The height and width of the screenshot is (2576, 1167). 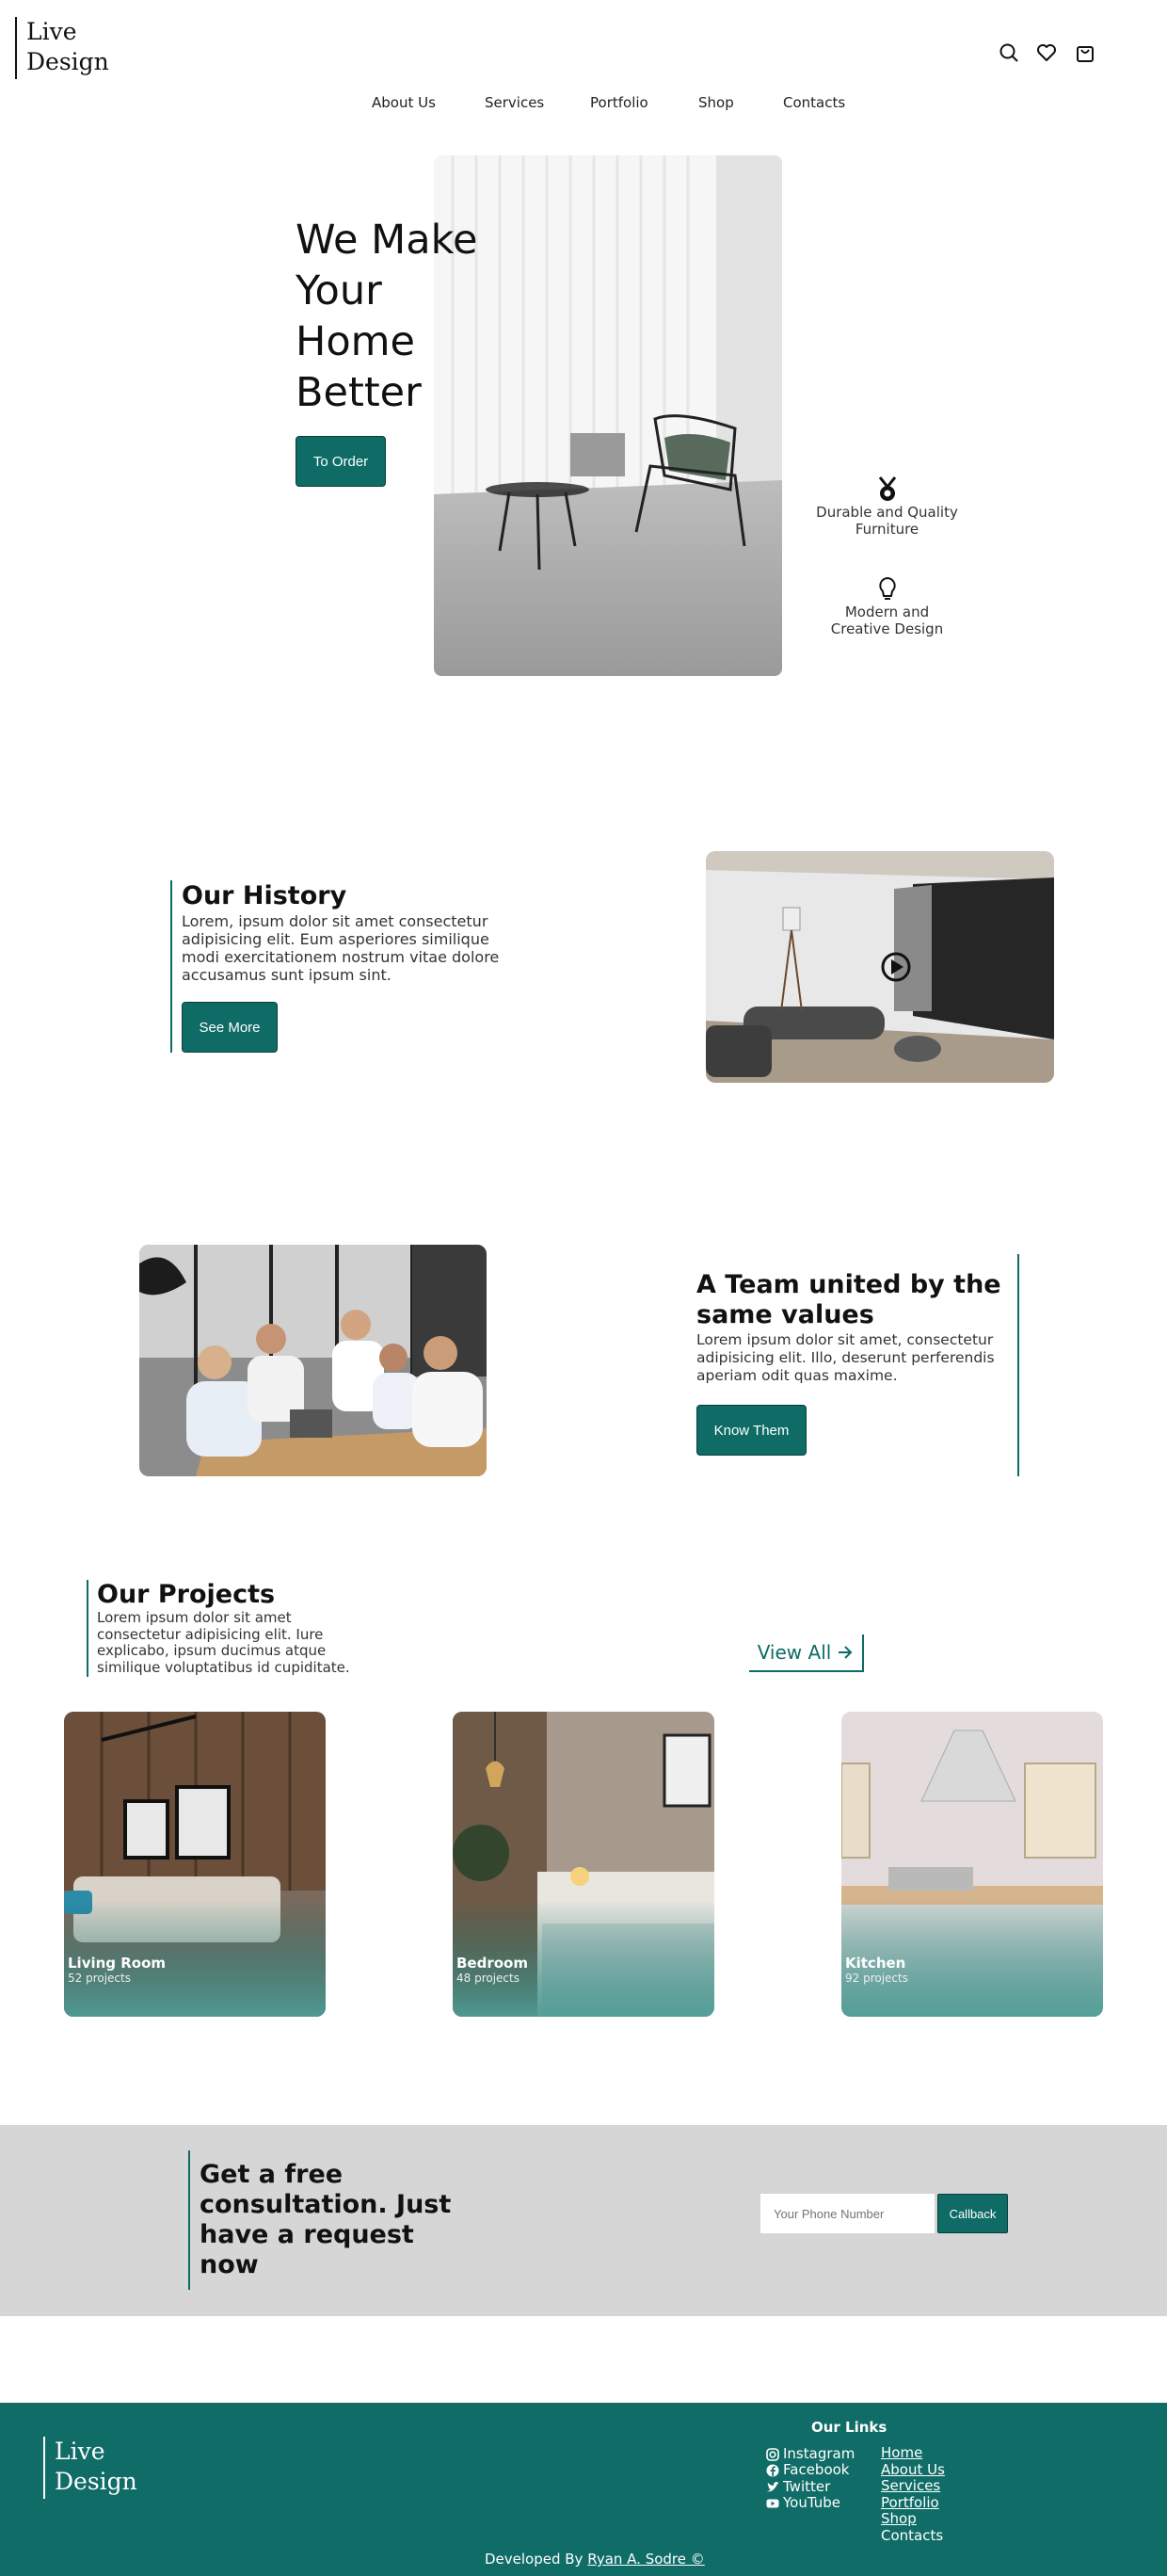 What do you see at coordinates (1009, 52) in the screenshot?
I see `search-icon` at bounding box center [1009, 52].